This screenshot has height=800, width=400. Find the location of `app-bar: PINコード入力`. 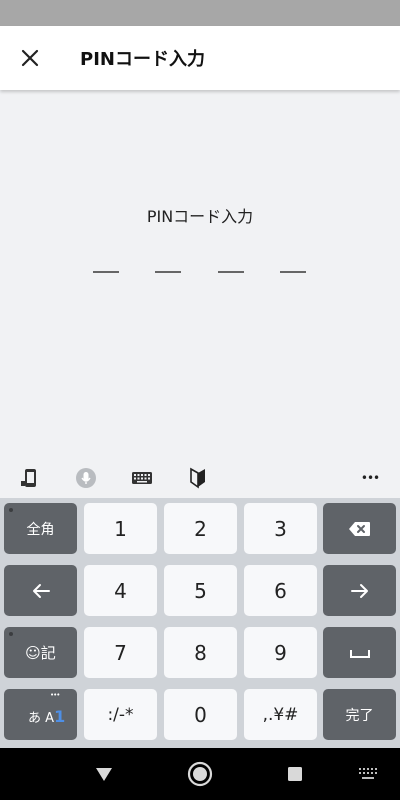

app-bar: PINコード入力 is located at coordinates (200, 58).